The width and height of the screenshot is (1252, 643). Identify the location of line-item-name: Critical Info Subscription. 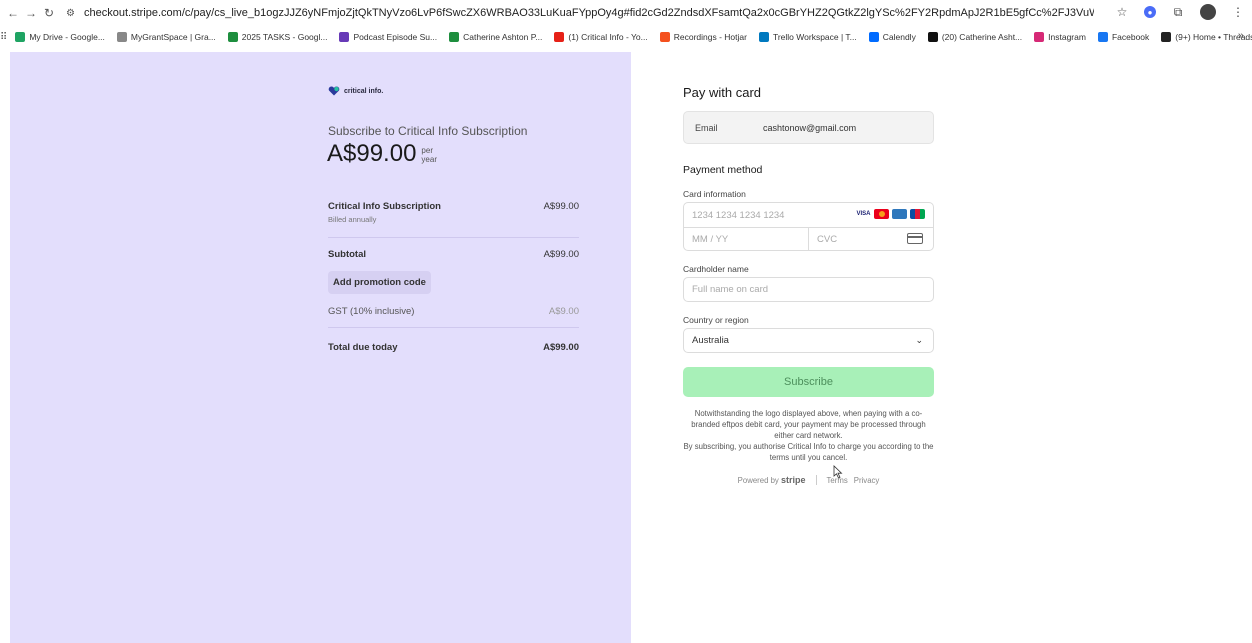
(384, 206).